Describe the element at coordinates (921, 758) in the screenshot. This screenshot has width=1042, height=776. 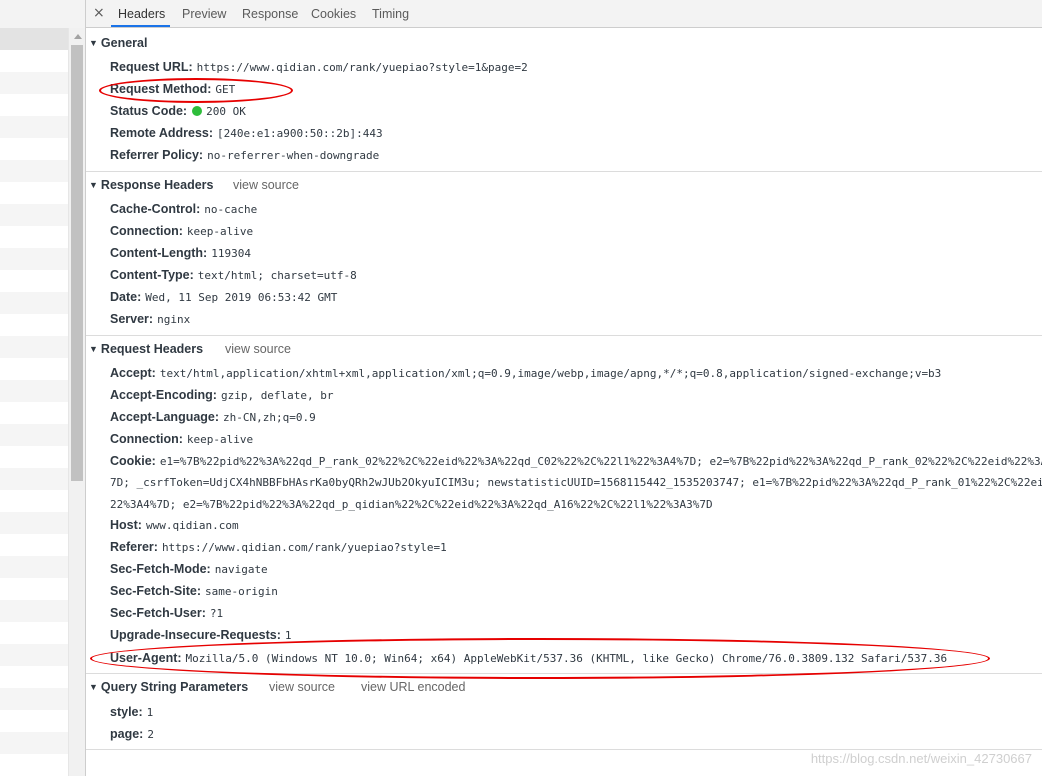
I see `watermark: https://blog.csdn.net/weixin_42730667` at that location.